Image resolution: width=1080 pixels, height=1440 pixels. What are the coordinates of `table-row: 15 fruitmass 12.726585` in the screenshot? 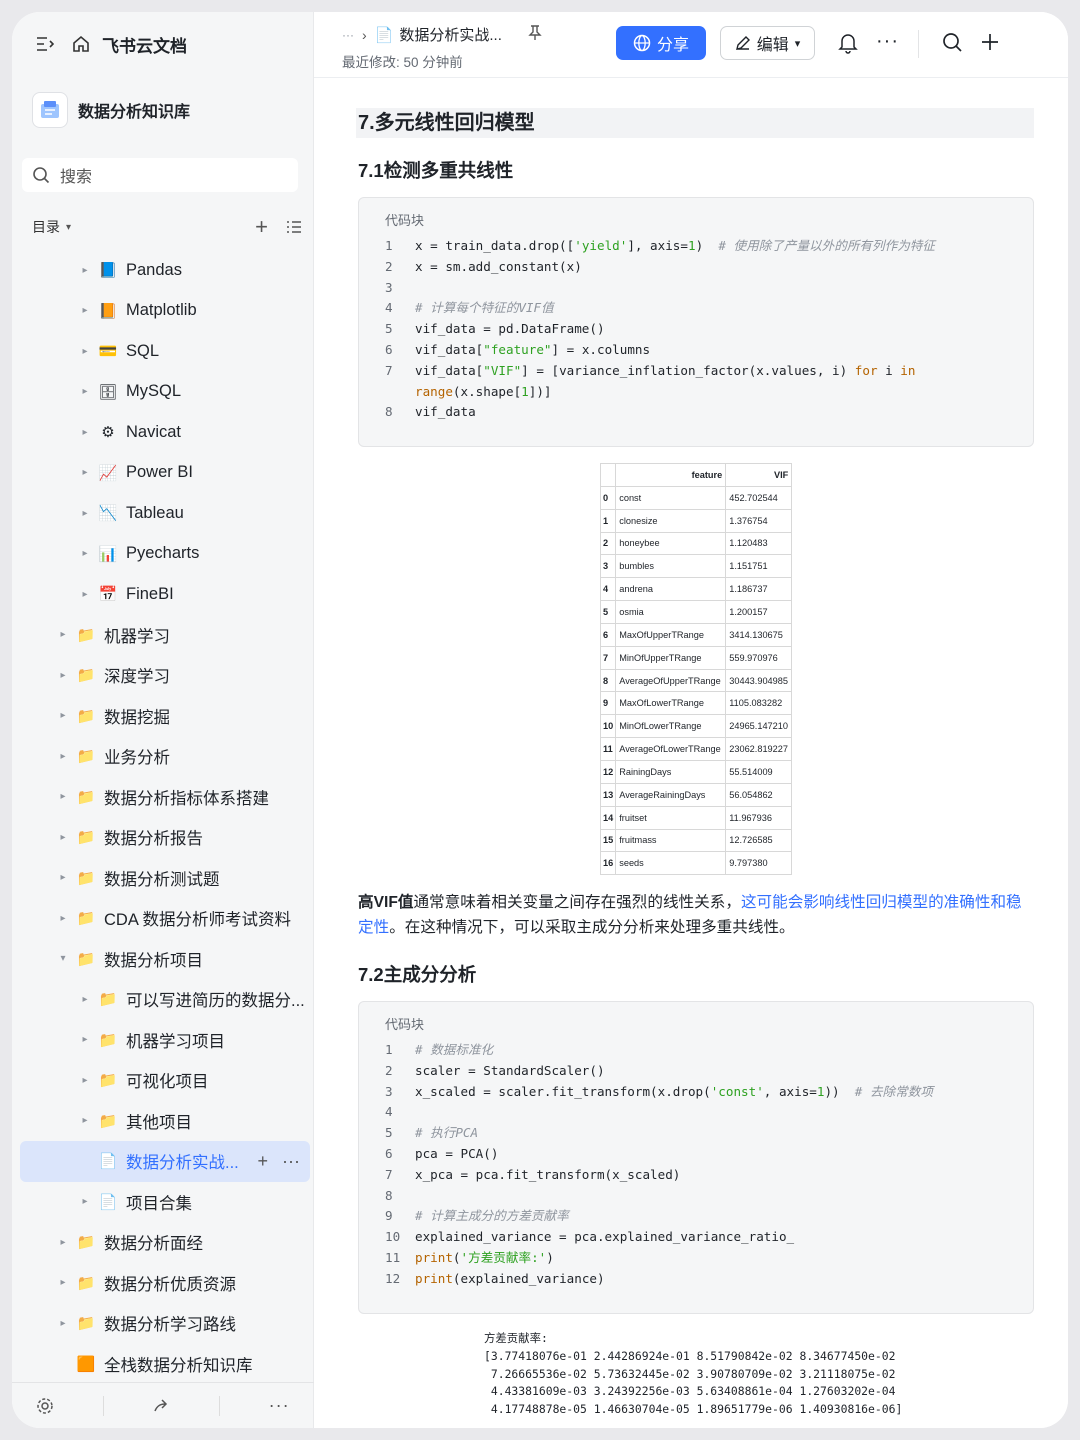 It's located at (696, 840).